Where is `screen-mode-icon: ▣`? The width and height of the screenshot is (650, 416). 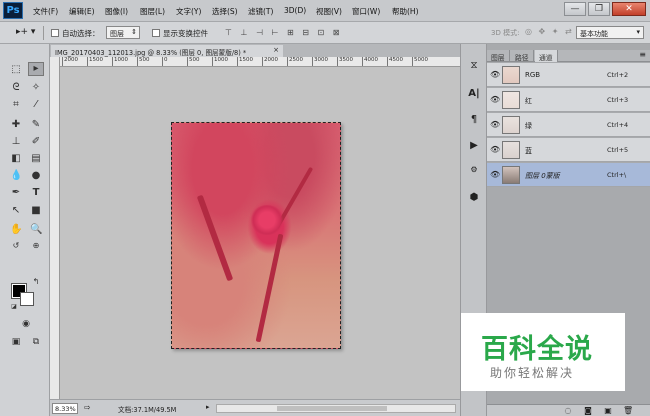
screen-mode-icon: ▣ is located at coordinates (16, 342).